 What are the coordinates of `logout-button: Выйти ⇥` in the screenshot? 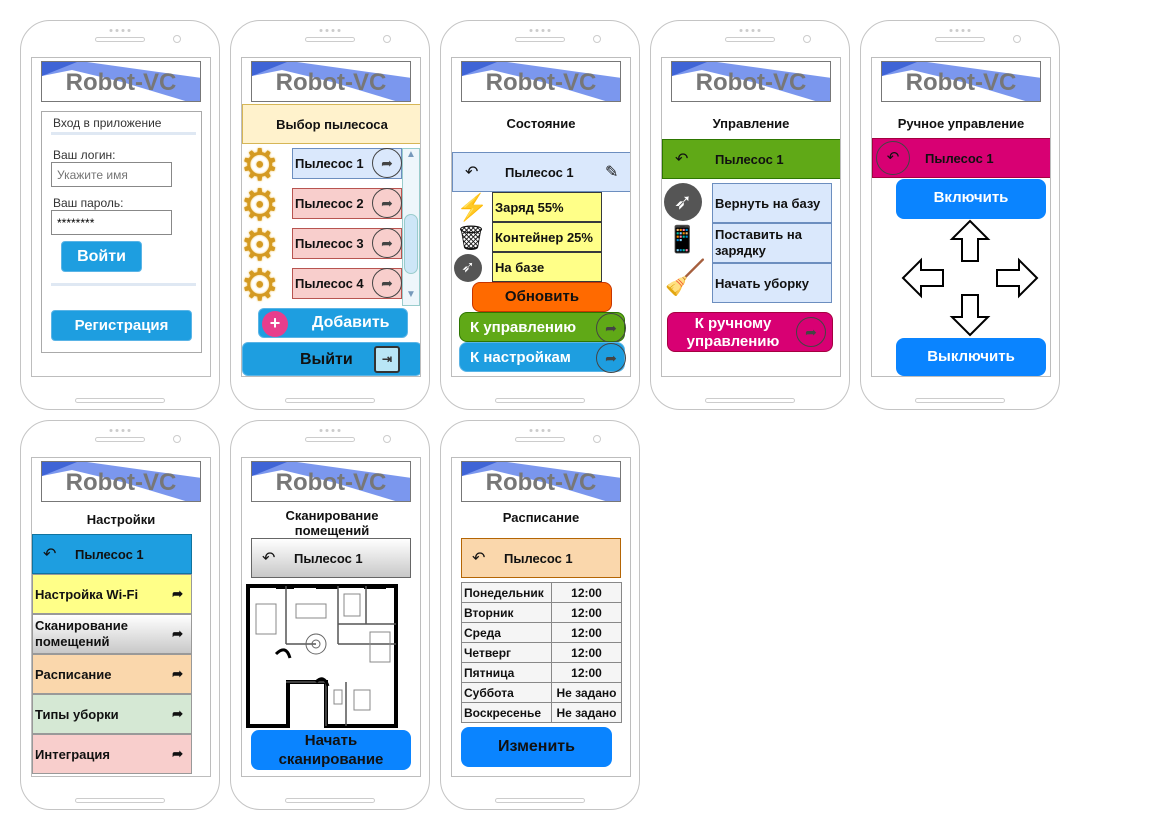 It's located at (331, 359).